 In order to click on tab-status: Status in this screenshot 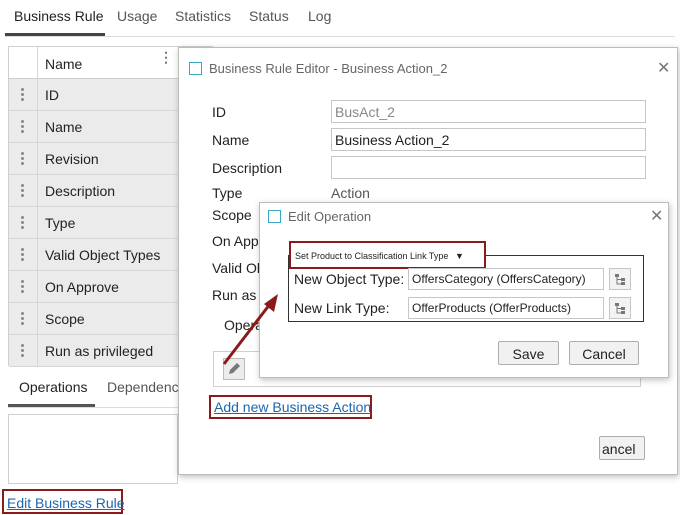, I will do `click(269, 16)`.